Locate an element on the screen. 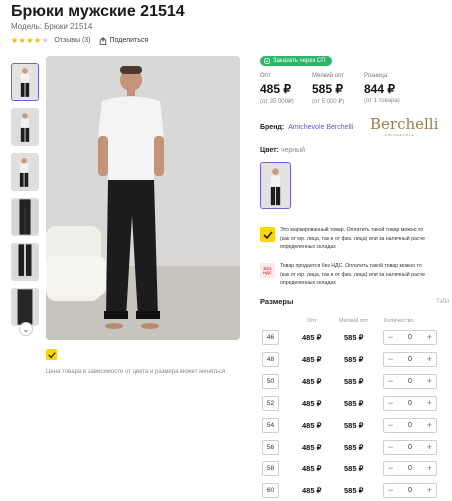 Image resolution: width=452 pixels, height=501 pixels. brand-link: Amichevole Berchelli is located at coordinates (320, 127).